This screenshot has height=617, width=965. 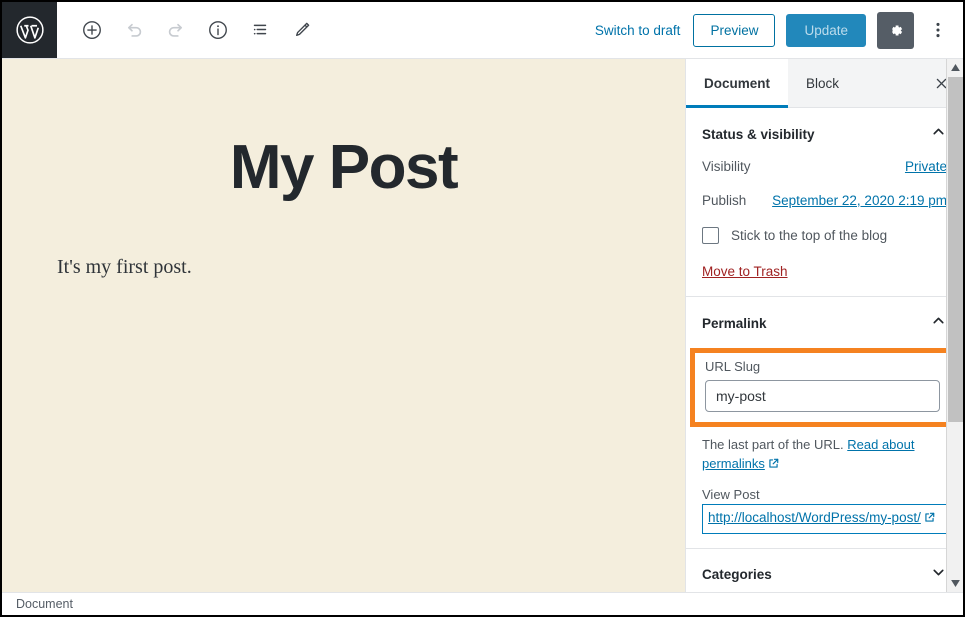 What do you see at coordinates (92, 30) in the screenshot?
I see `add-block-button` at bounding box center [92, 30].